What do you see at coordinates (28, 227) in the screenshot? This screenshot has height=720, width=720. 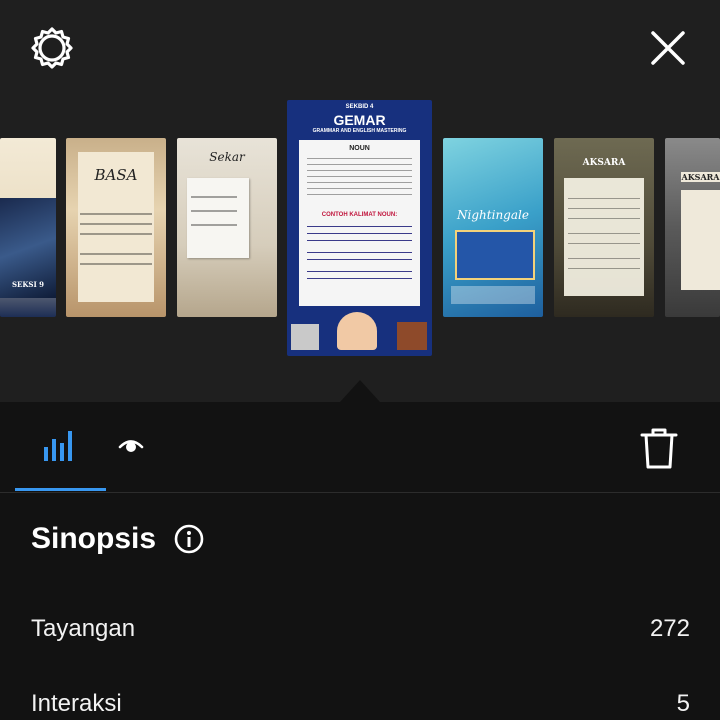 I see `story-thumbnail: SEKSI 9` at bounding box center [28, 227].